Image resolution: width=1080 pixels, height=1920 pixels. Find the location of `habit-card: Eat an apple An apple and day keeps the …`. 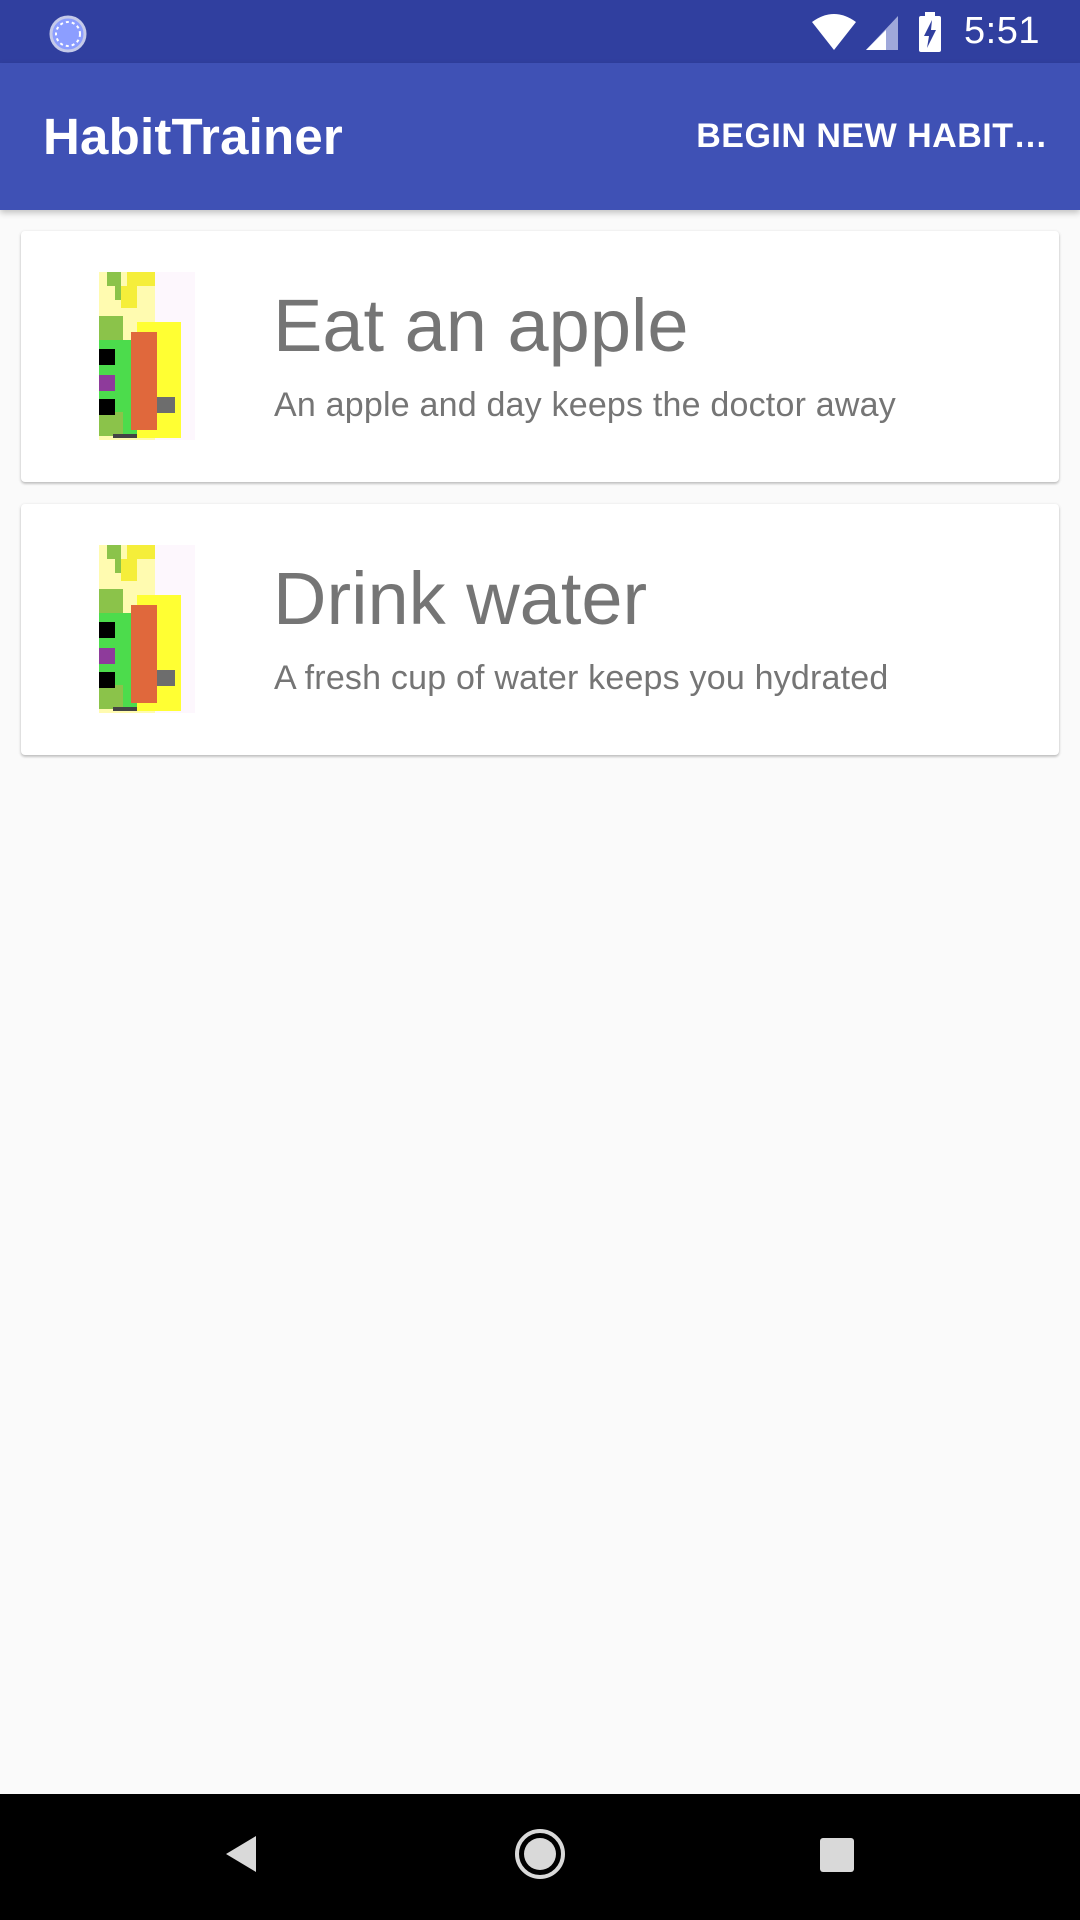

habit-card: Eat an apple An apple and day keeps the … is located at coordinates (540, 356).